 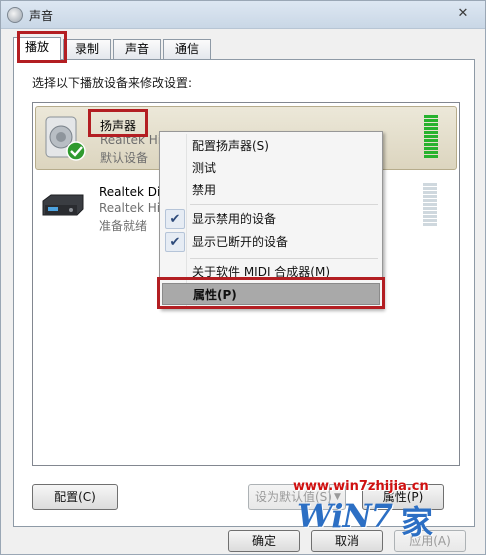 What do you see at coordinates (204, 168) in the screenshot?
I see `menu-item-label: 测试` at bounding box center [204, 168].